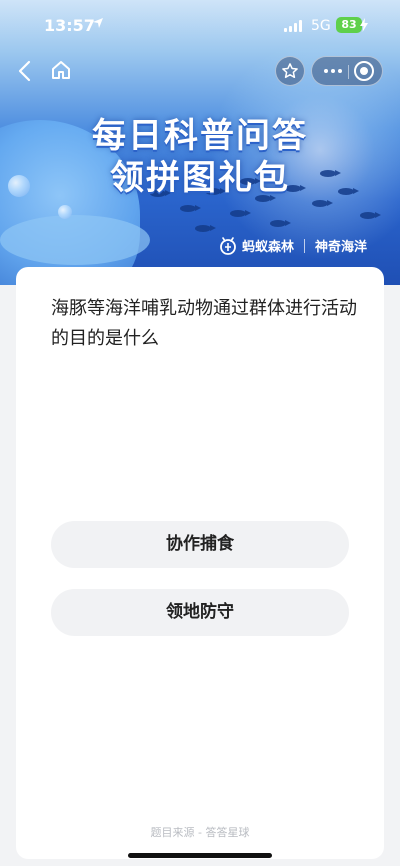  I want to click on battery-indicator: 83, so click(349, 25).